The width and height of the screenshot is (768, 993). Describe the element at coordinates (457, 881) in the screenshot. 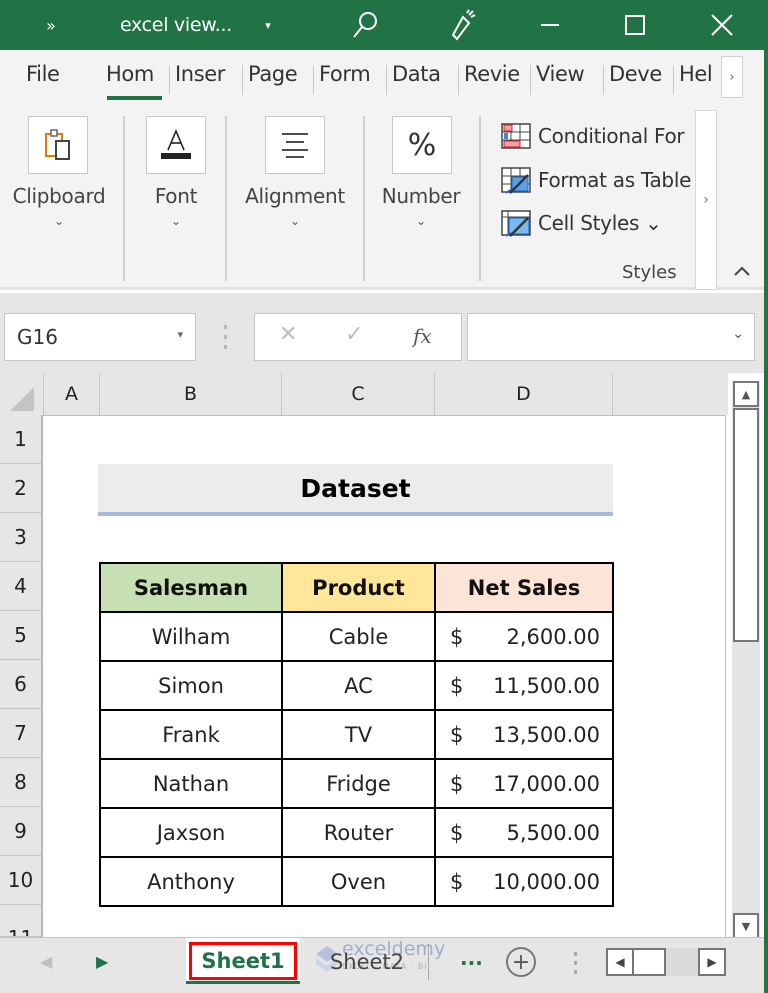

I see `currency-symbol: $` at that location.